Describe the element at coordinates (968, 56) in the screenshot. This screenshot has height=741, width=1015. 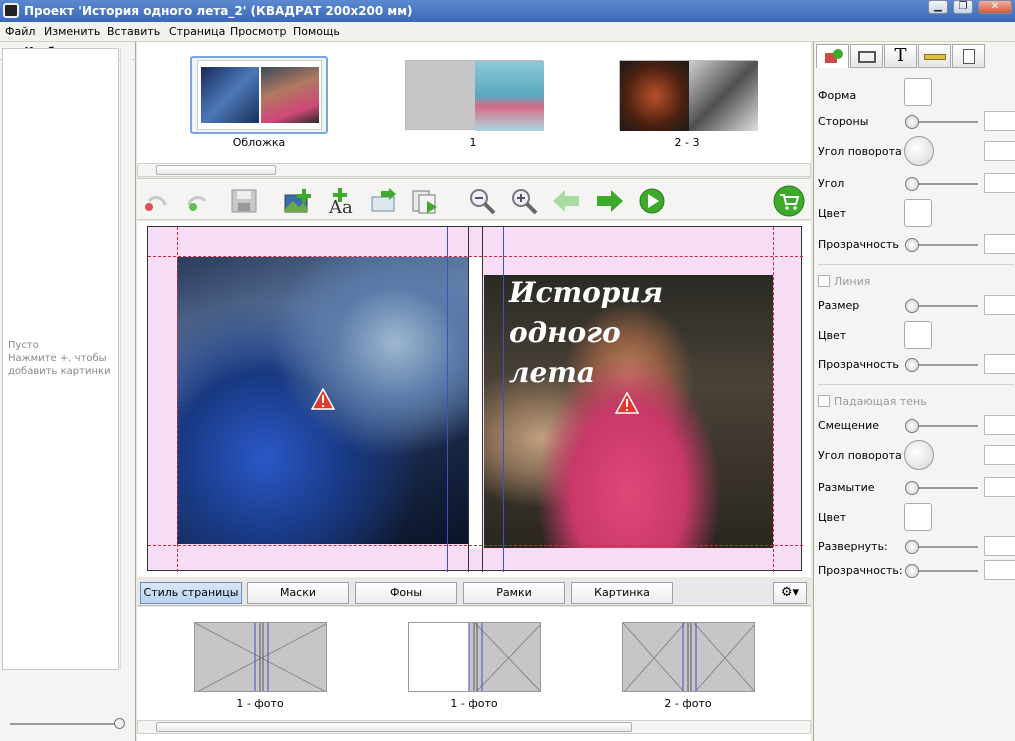
I see `page-tab-icon` at that location.